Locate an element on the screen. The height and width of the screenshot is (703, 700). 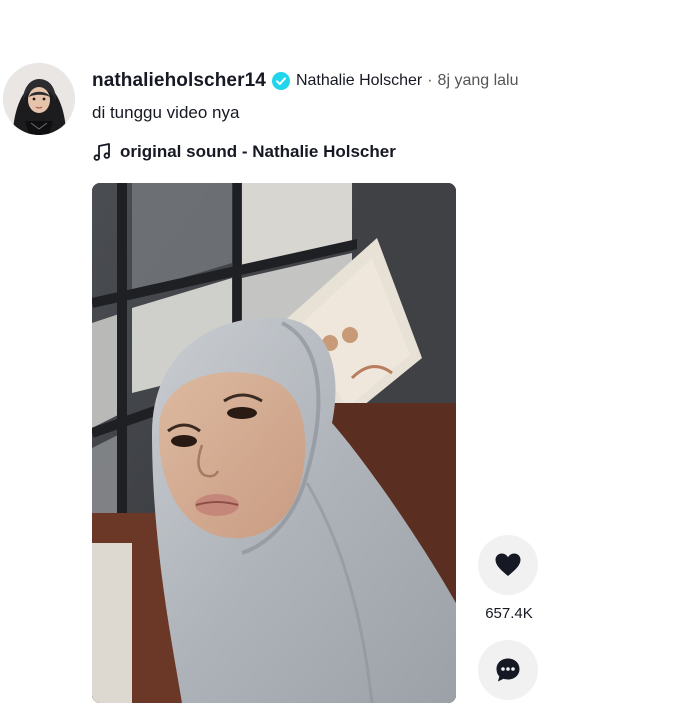
sound-link: original sound - Nathalie Holscher is located at coordinates (244, 152).